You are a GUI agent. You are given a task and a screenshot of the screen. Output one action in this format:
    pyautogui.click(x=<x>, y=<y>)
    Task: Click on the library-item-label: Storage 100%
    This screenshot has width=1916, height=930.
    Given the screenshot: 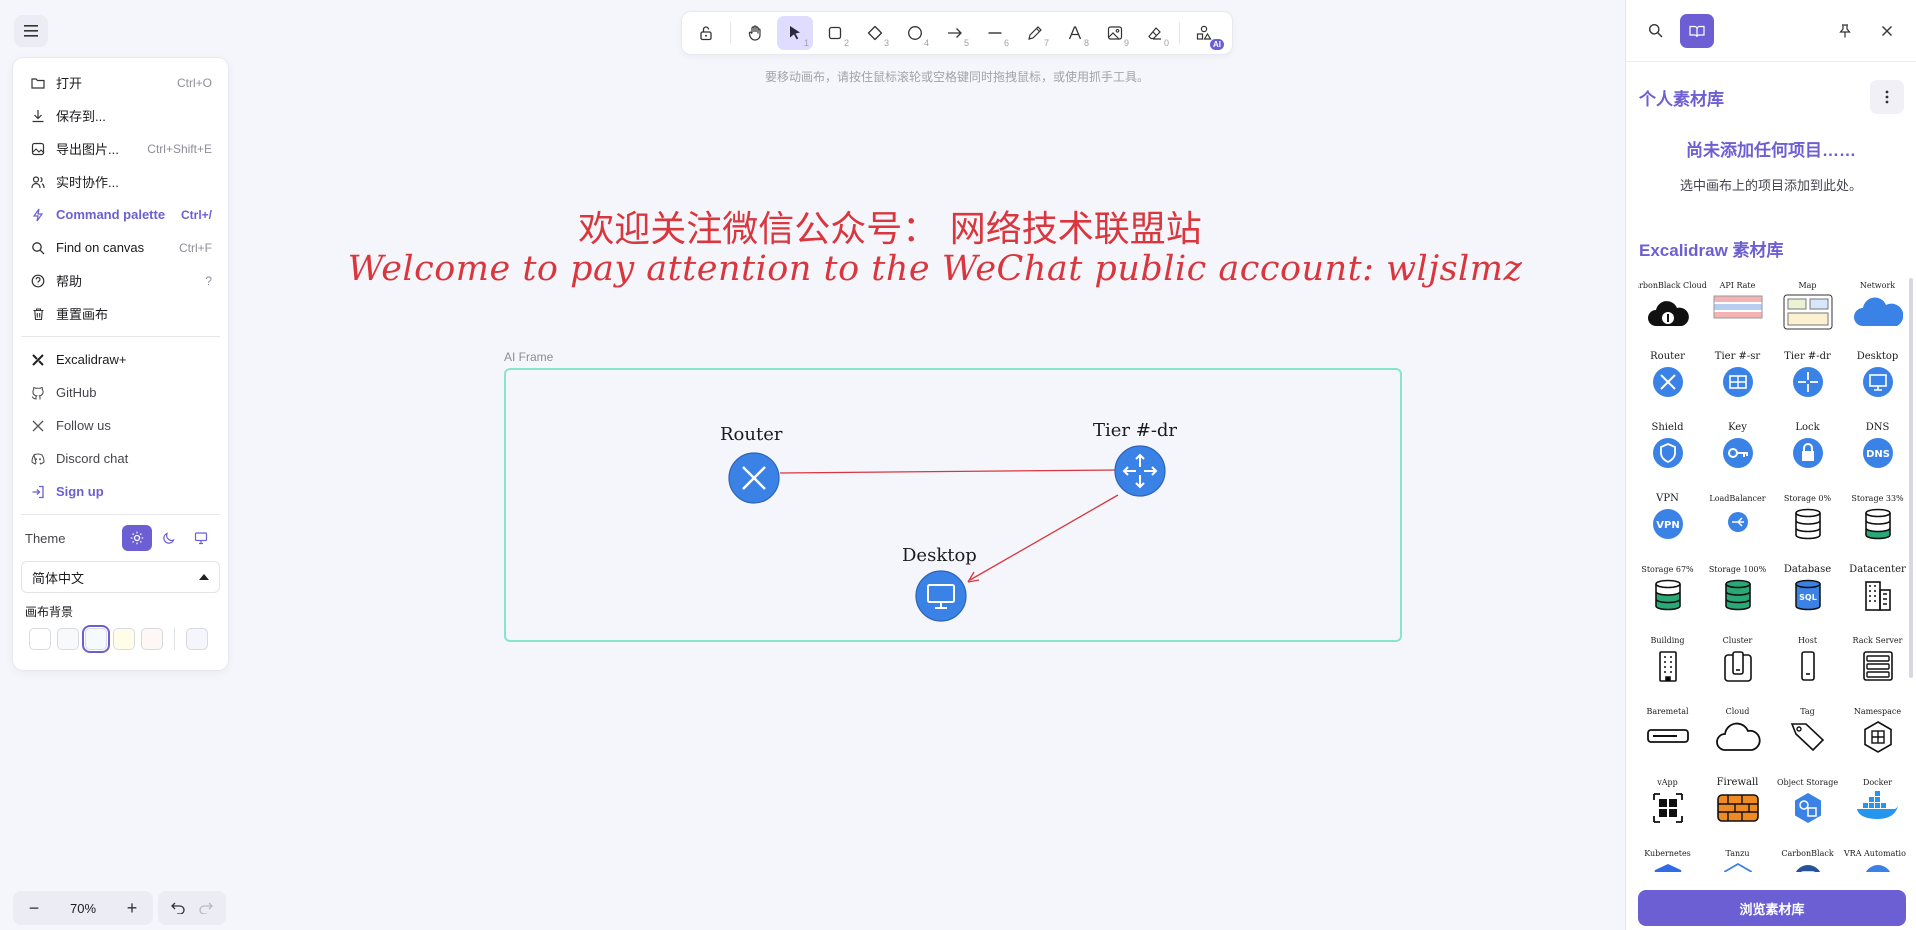 What is the action you would take?
    pyautogui.click(x=1737, y=569)
    